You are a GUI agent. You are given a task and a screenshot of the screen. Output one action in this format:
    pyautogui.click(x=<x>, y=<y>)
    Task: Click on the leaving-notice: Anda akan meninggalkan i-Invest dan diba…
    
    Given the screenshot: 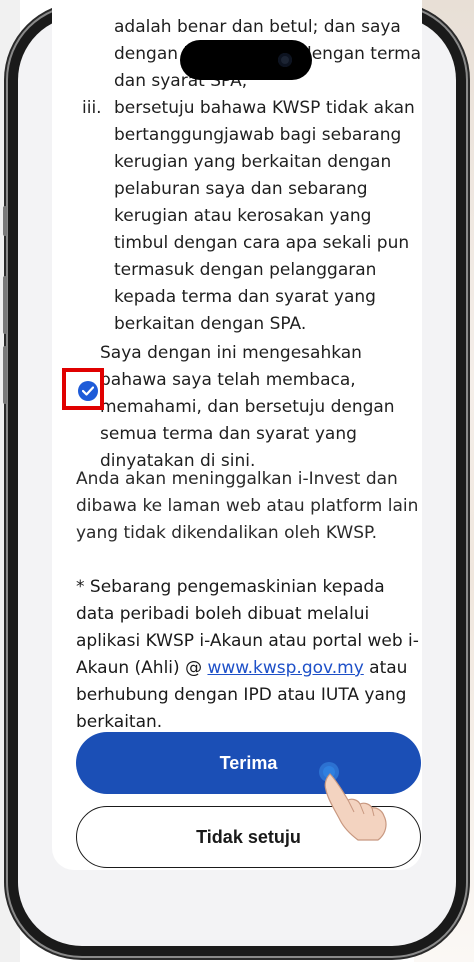 What is the action you would take?
    pyautogui.click(x=247, y=506)
    